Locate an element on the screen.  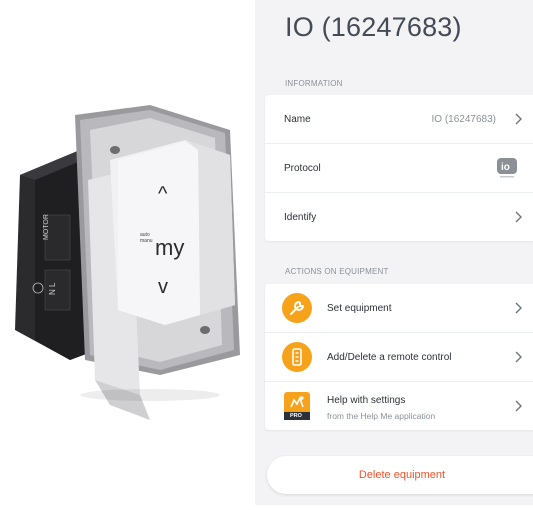
motor-label: MOTOR is located at coordinates (46, 227).